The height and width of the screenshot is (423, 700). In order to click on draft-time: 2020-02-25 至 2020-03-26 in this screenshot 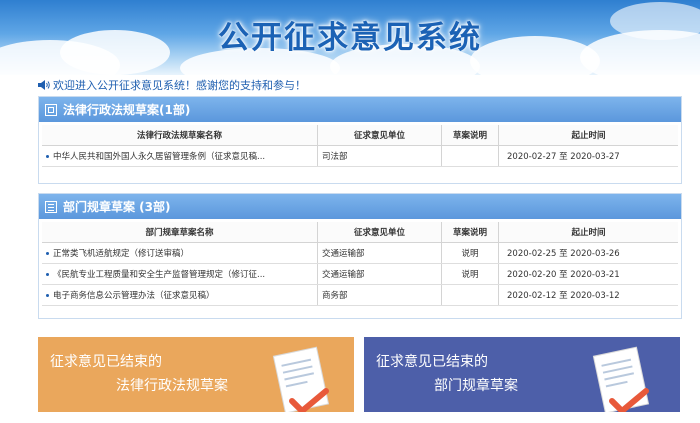, I will do `click(588, 253)`.